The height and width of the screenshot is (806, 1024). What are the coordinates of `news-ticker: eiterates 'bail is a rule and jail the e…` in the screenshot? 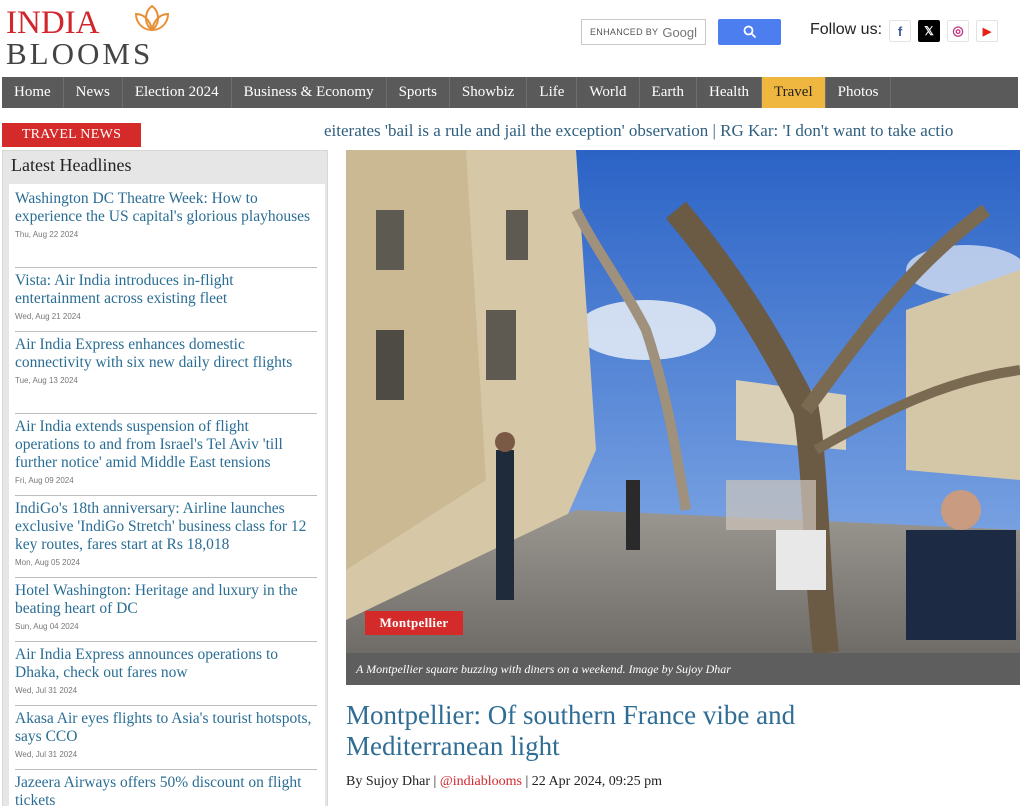 It's located at (583, 133).